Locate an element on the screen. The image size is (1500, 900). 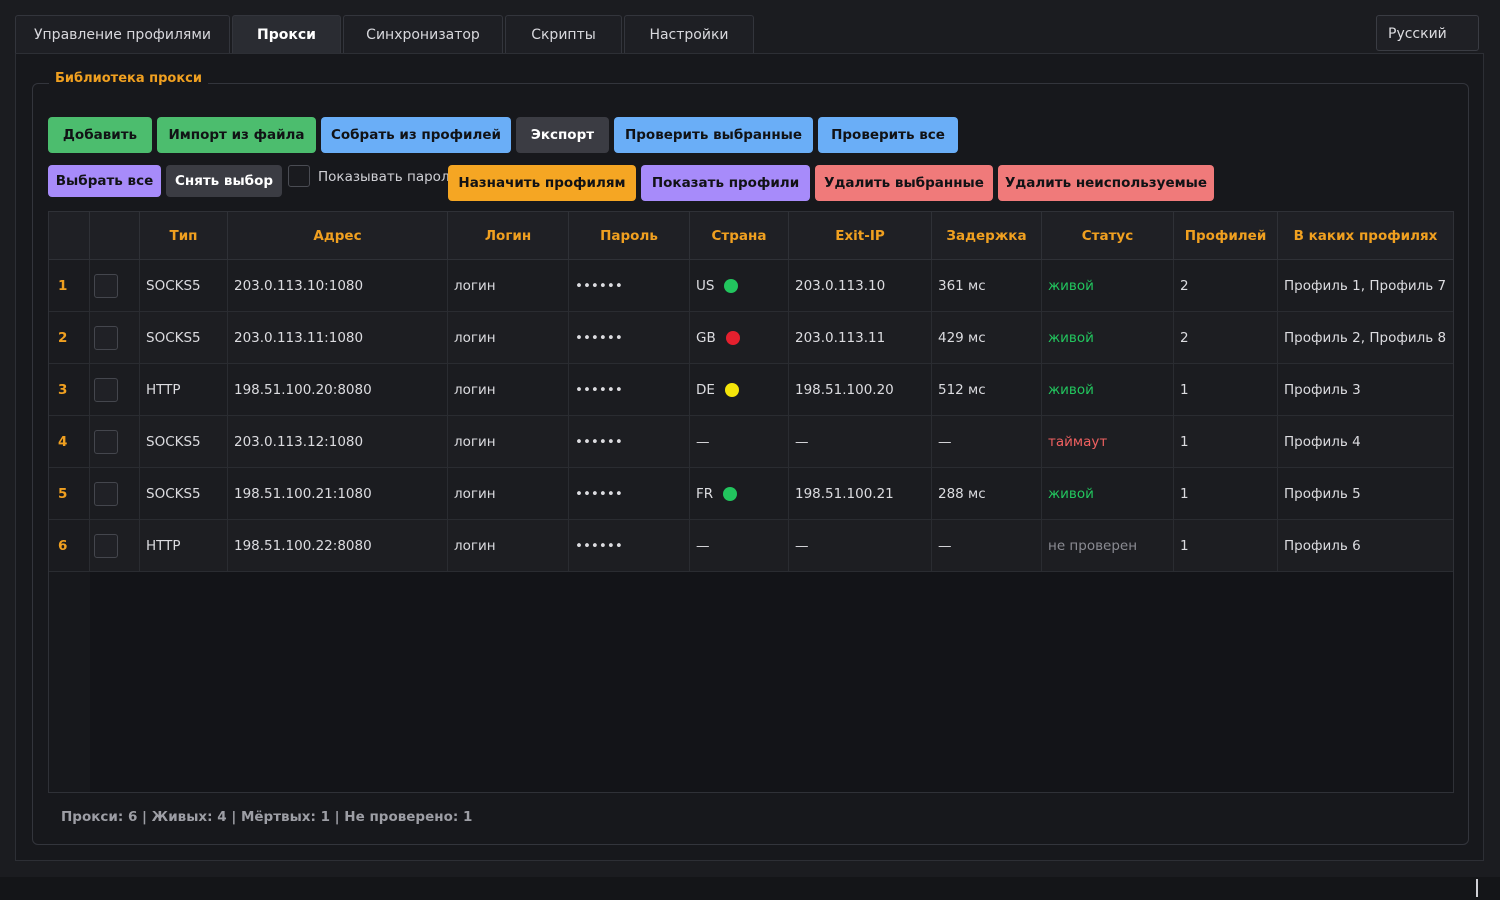
group-title: Библиотека прокси is located at coordinates (128, 78).